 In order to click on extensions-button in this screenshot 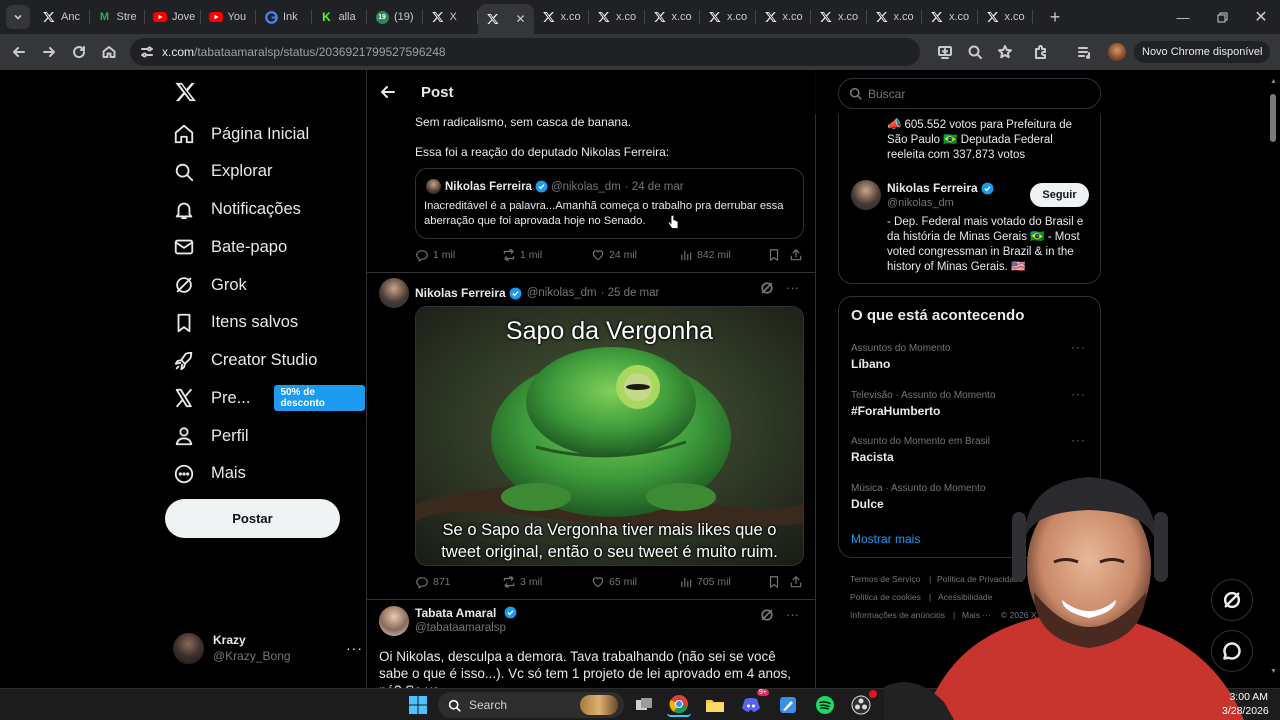, I will do `click(1041, 52)`.